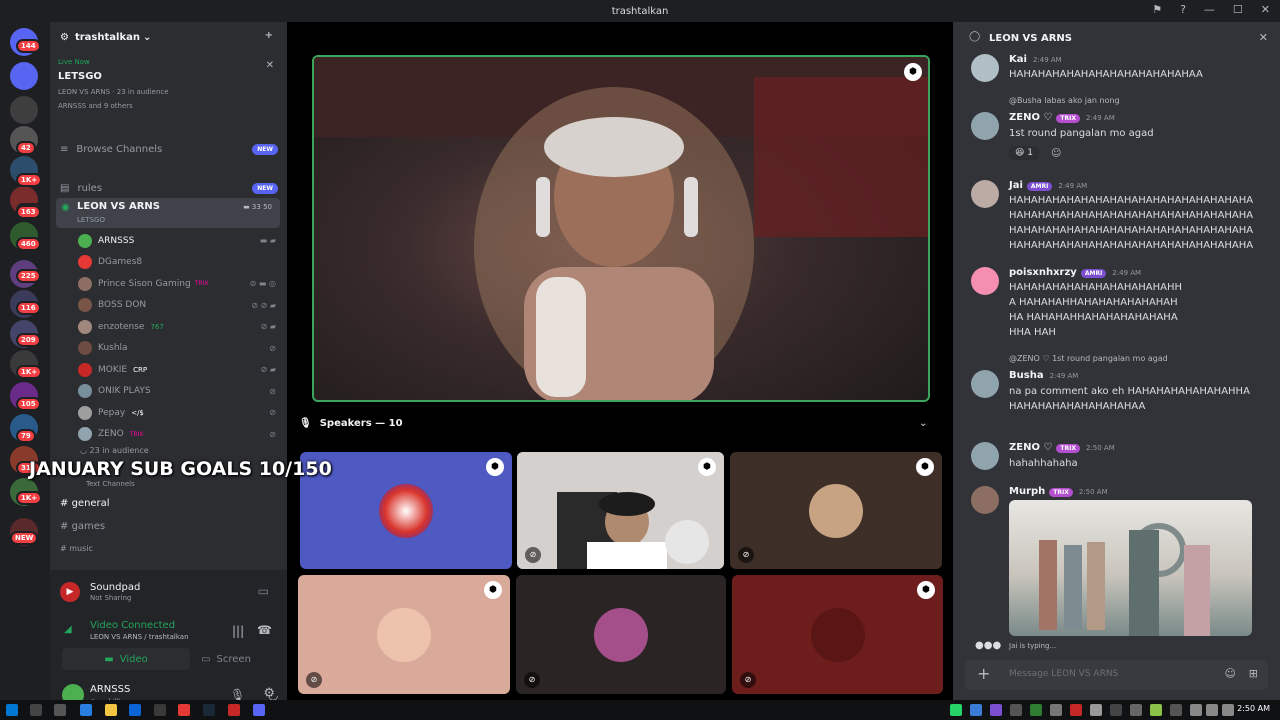 This screenshot has height=720, width=1280. I want to click on member-row: Kushla ⊘, so click(179, 349).